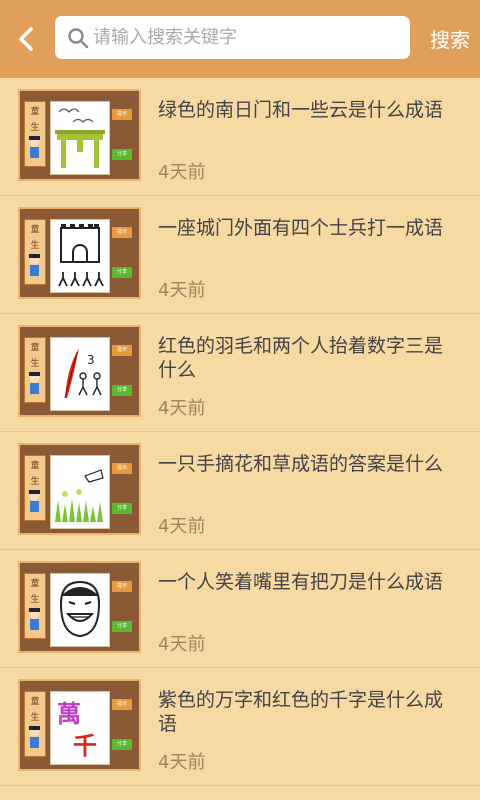 The width and height of the screenshot is (480, 800). I want to click on puzzle-image-gate-clouds, so click(80, 138).